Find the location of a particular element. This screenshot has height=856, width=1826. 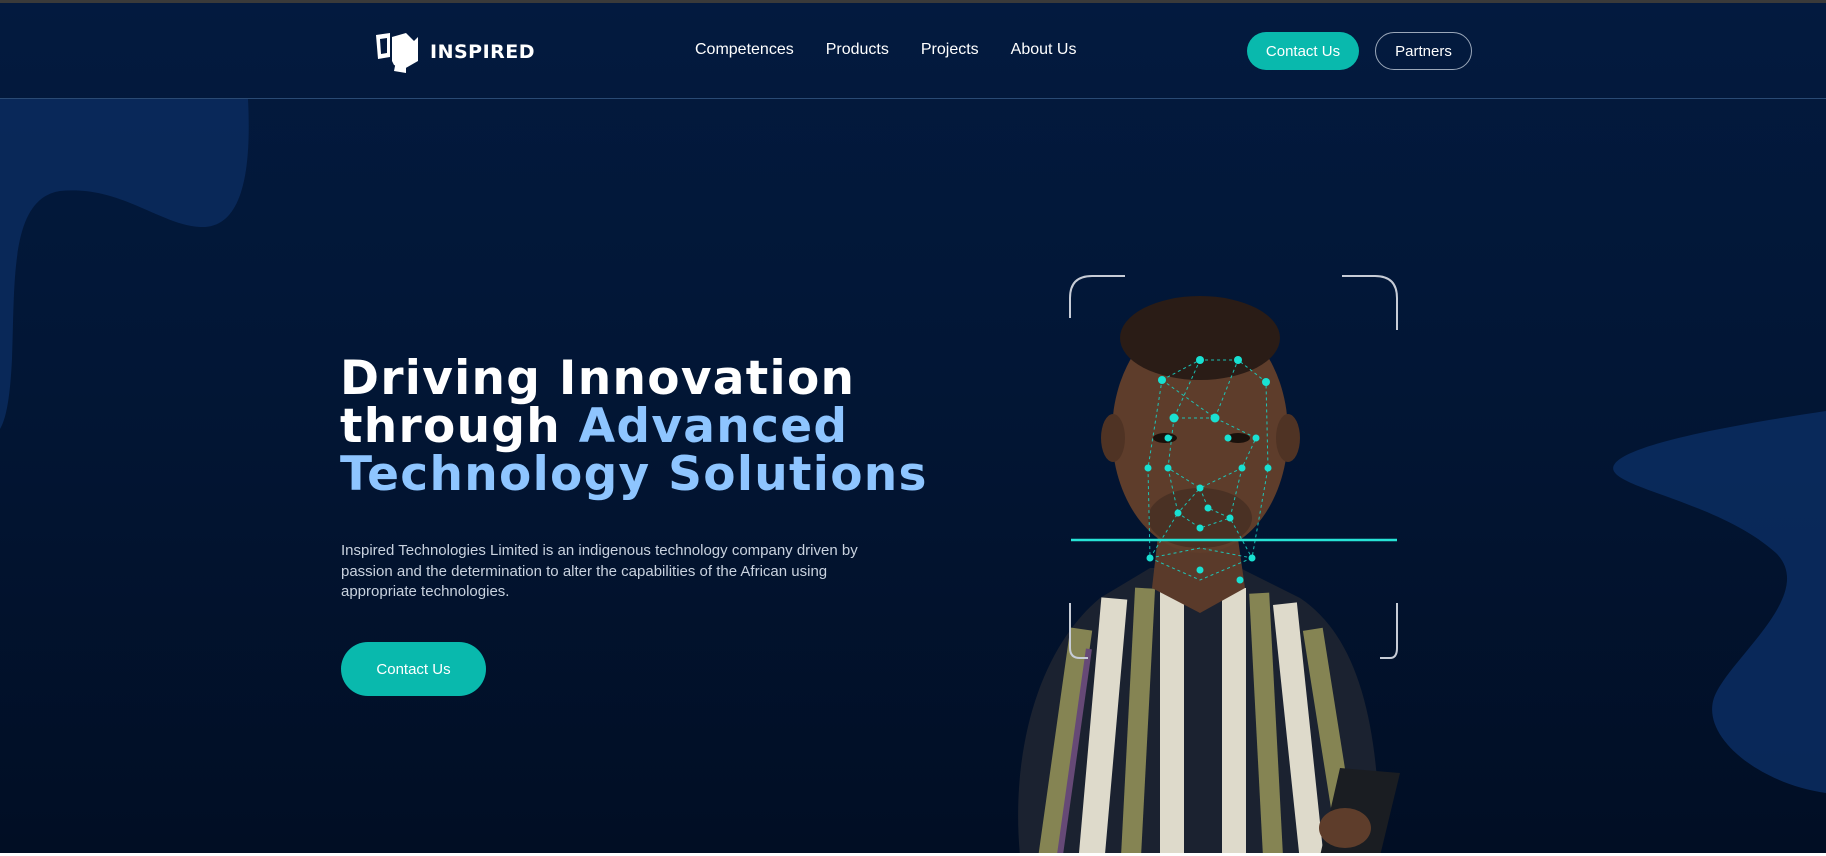

main-menu: Competences Products Projects About Us is located at coordinates (885, 50).